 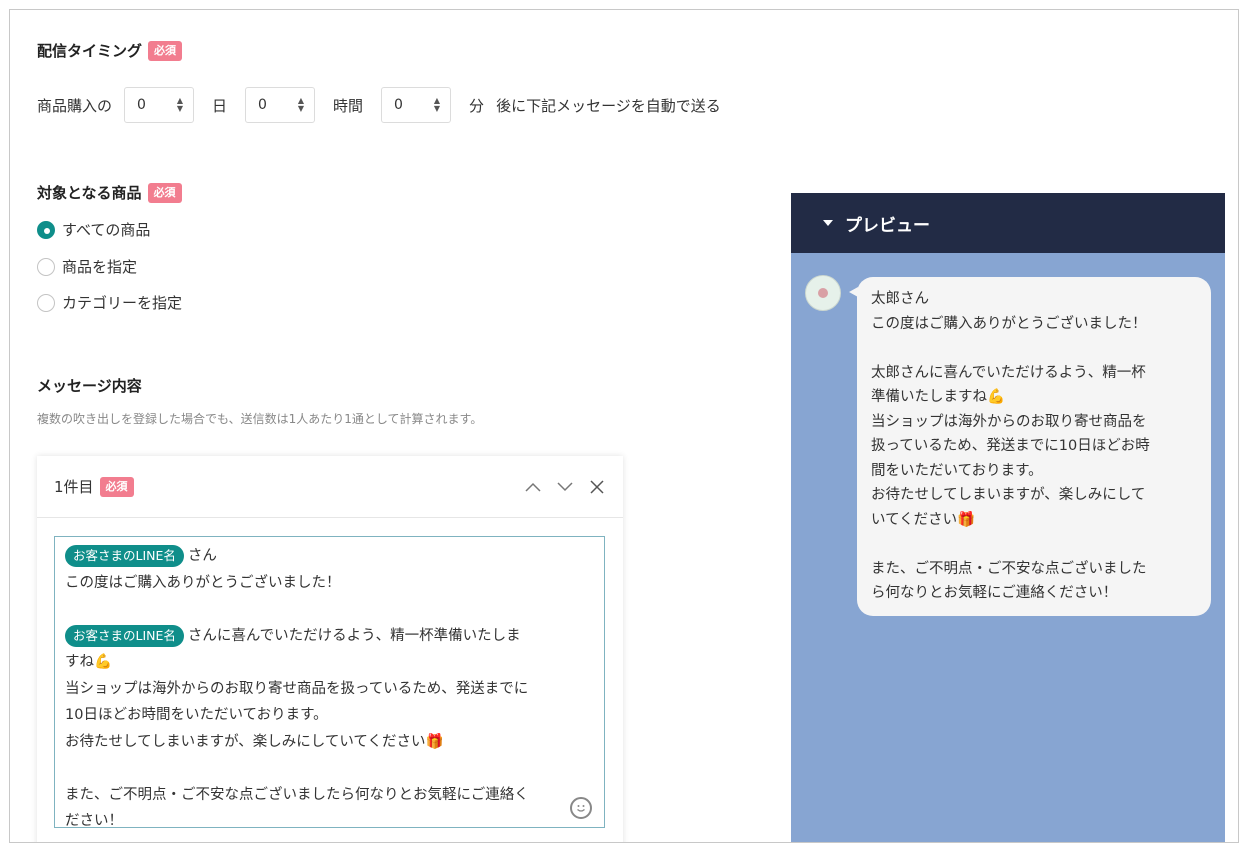 What do you see at coordinates (89, 193) in the screenshot?
I see `target-title: 対象となる商品` at bounding box center [89, 193].